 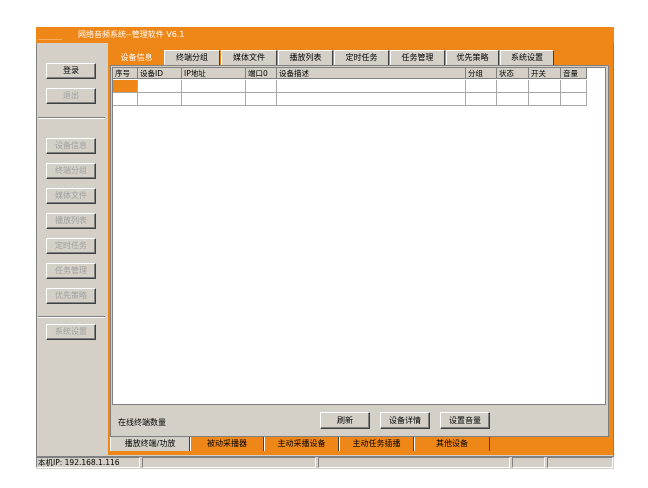 What do you see at coordinates (71, 171) in the screenshot?
I see `nav-terminal-group-button: 终端分组` at bounding box center [71, 171].